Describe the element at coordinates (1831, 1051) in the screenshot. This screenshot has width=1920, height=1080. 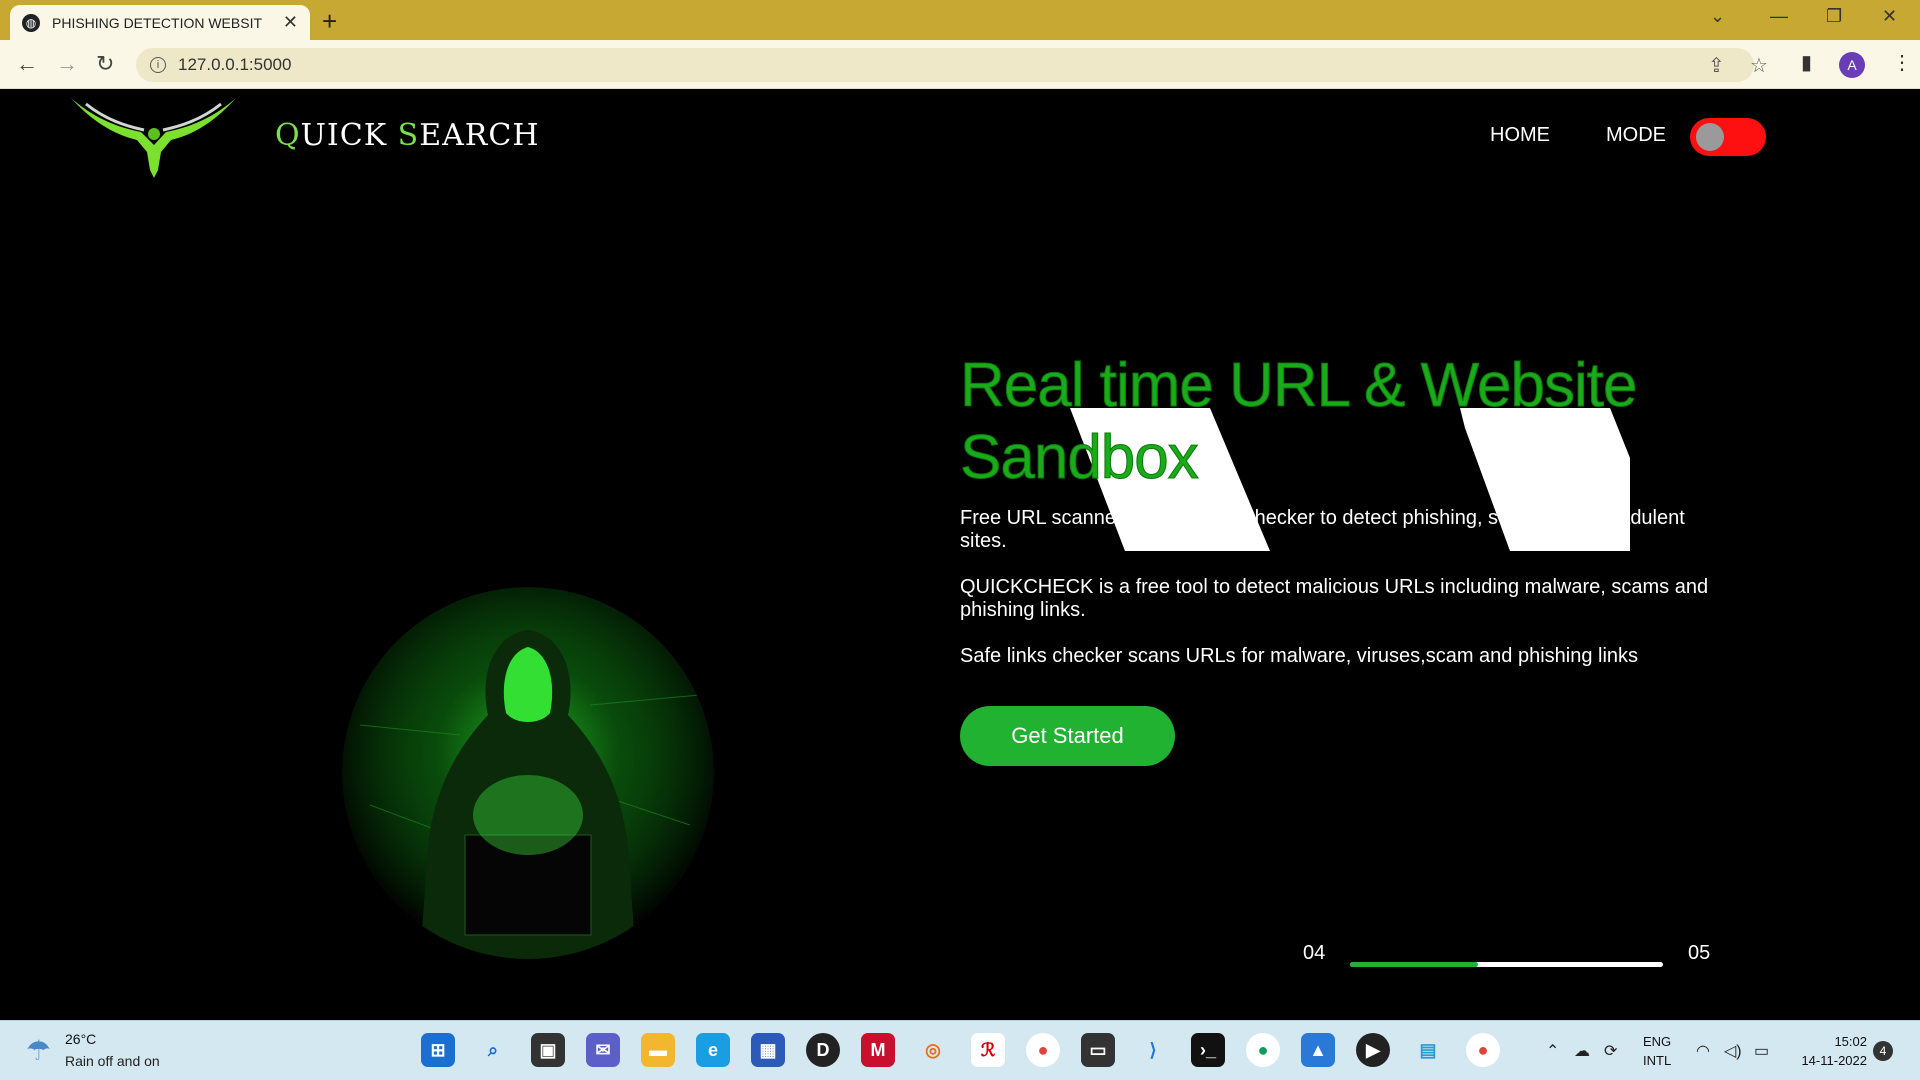
I see `system-clock: 15:02 14-11-2022` at that location.